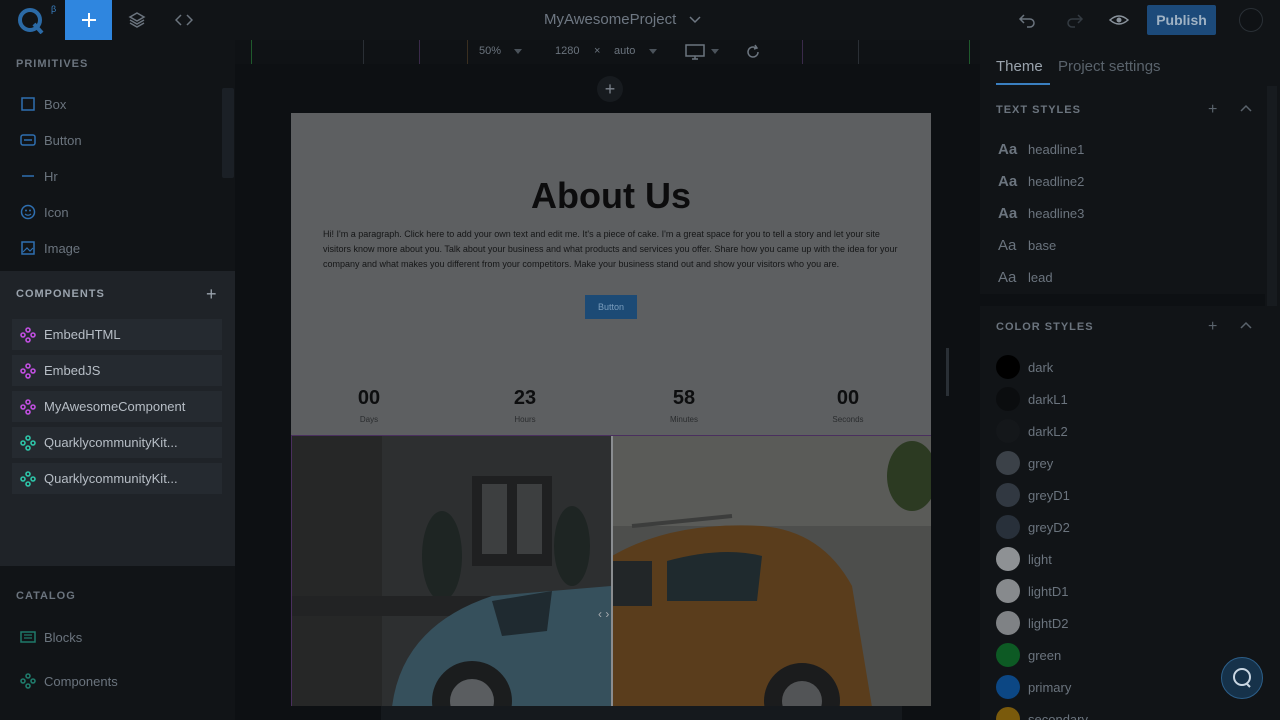 Image resolution: width=1280 pixels, height=720 pixels. What do you see at coordinates (1109, 66) in the screenshot?
I see `tab-project-settings: Project settings` at bounding box center [1109, 66].